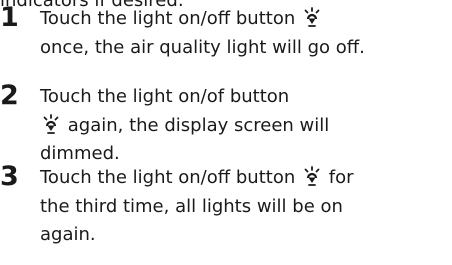 The width and height of the screenshot is (452, 265). I want to click on step-line: Touch the light on/off button for, so click(245, 178).